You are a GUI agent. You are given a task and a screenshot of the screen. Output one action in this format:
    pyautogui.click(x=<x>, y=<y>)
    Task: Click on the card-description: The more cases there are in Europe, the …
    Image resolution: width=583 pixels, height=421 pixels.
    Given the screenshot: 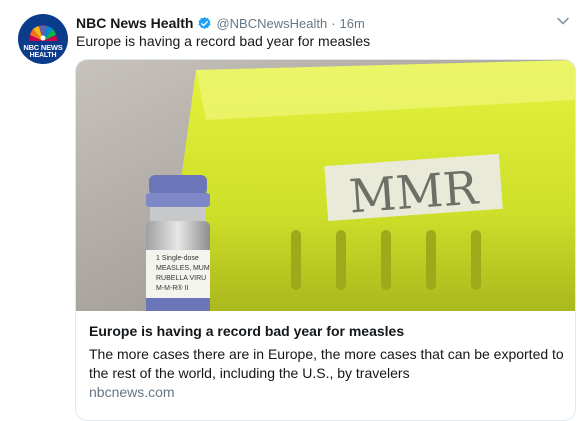 What is the action you would take?
    pyautogui.click(x=326, y=363)
    